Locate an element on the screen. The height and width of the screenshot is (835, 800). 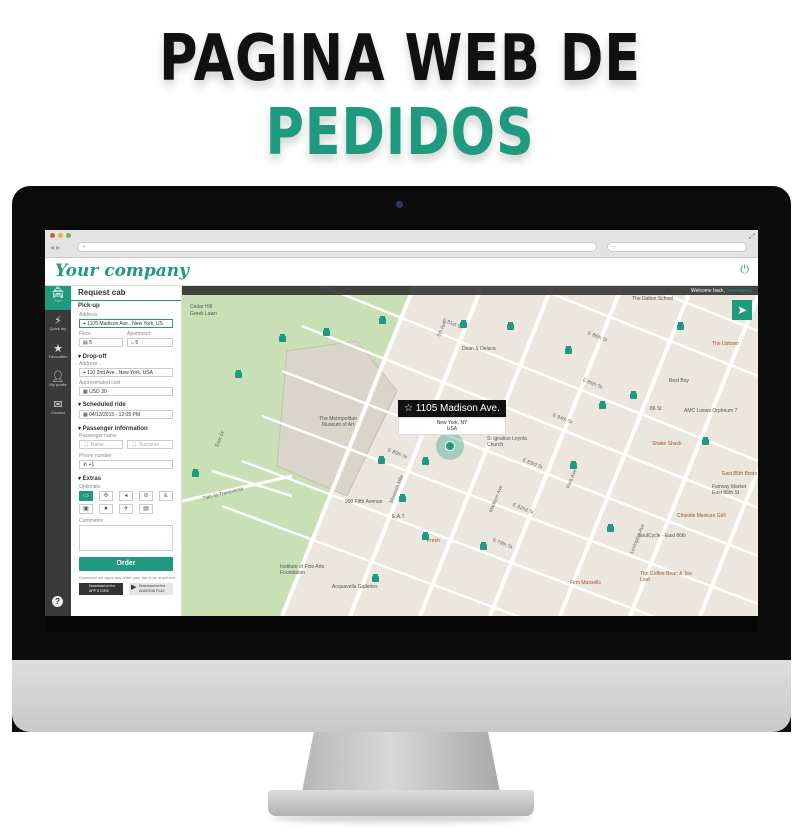
scheduled-section: ▾ Scheduled ride is located at coordinates (102, 404).